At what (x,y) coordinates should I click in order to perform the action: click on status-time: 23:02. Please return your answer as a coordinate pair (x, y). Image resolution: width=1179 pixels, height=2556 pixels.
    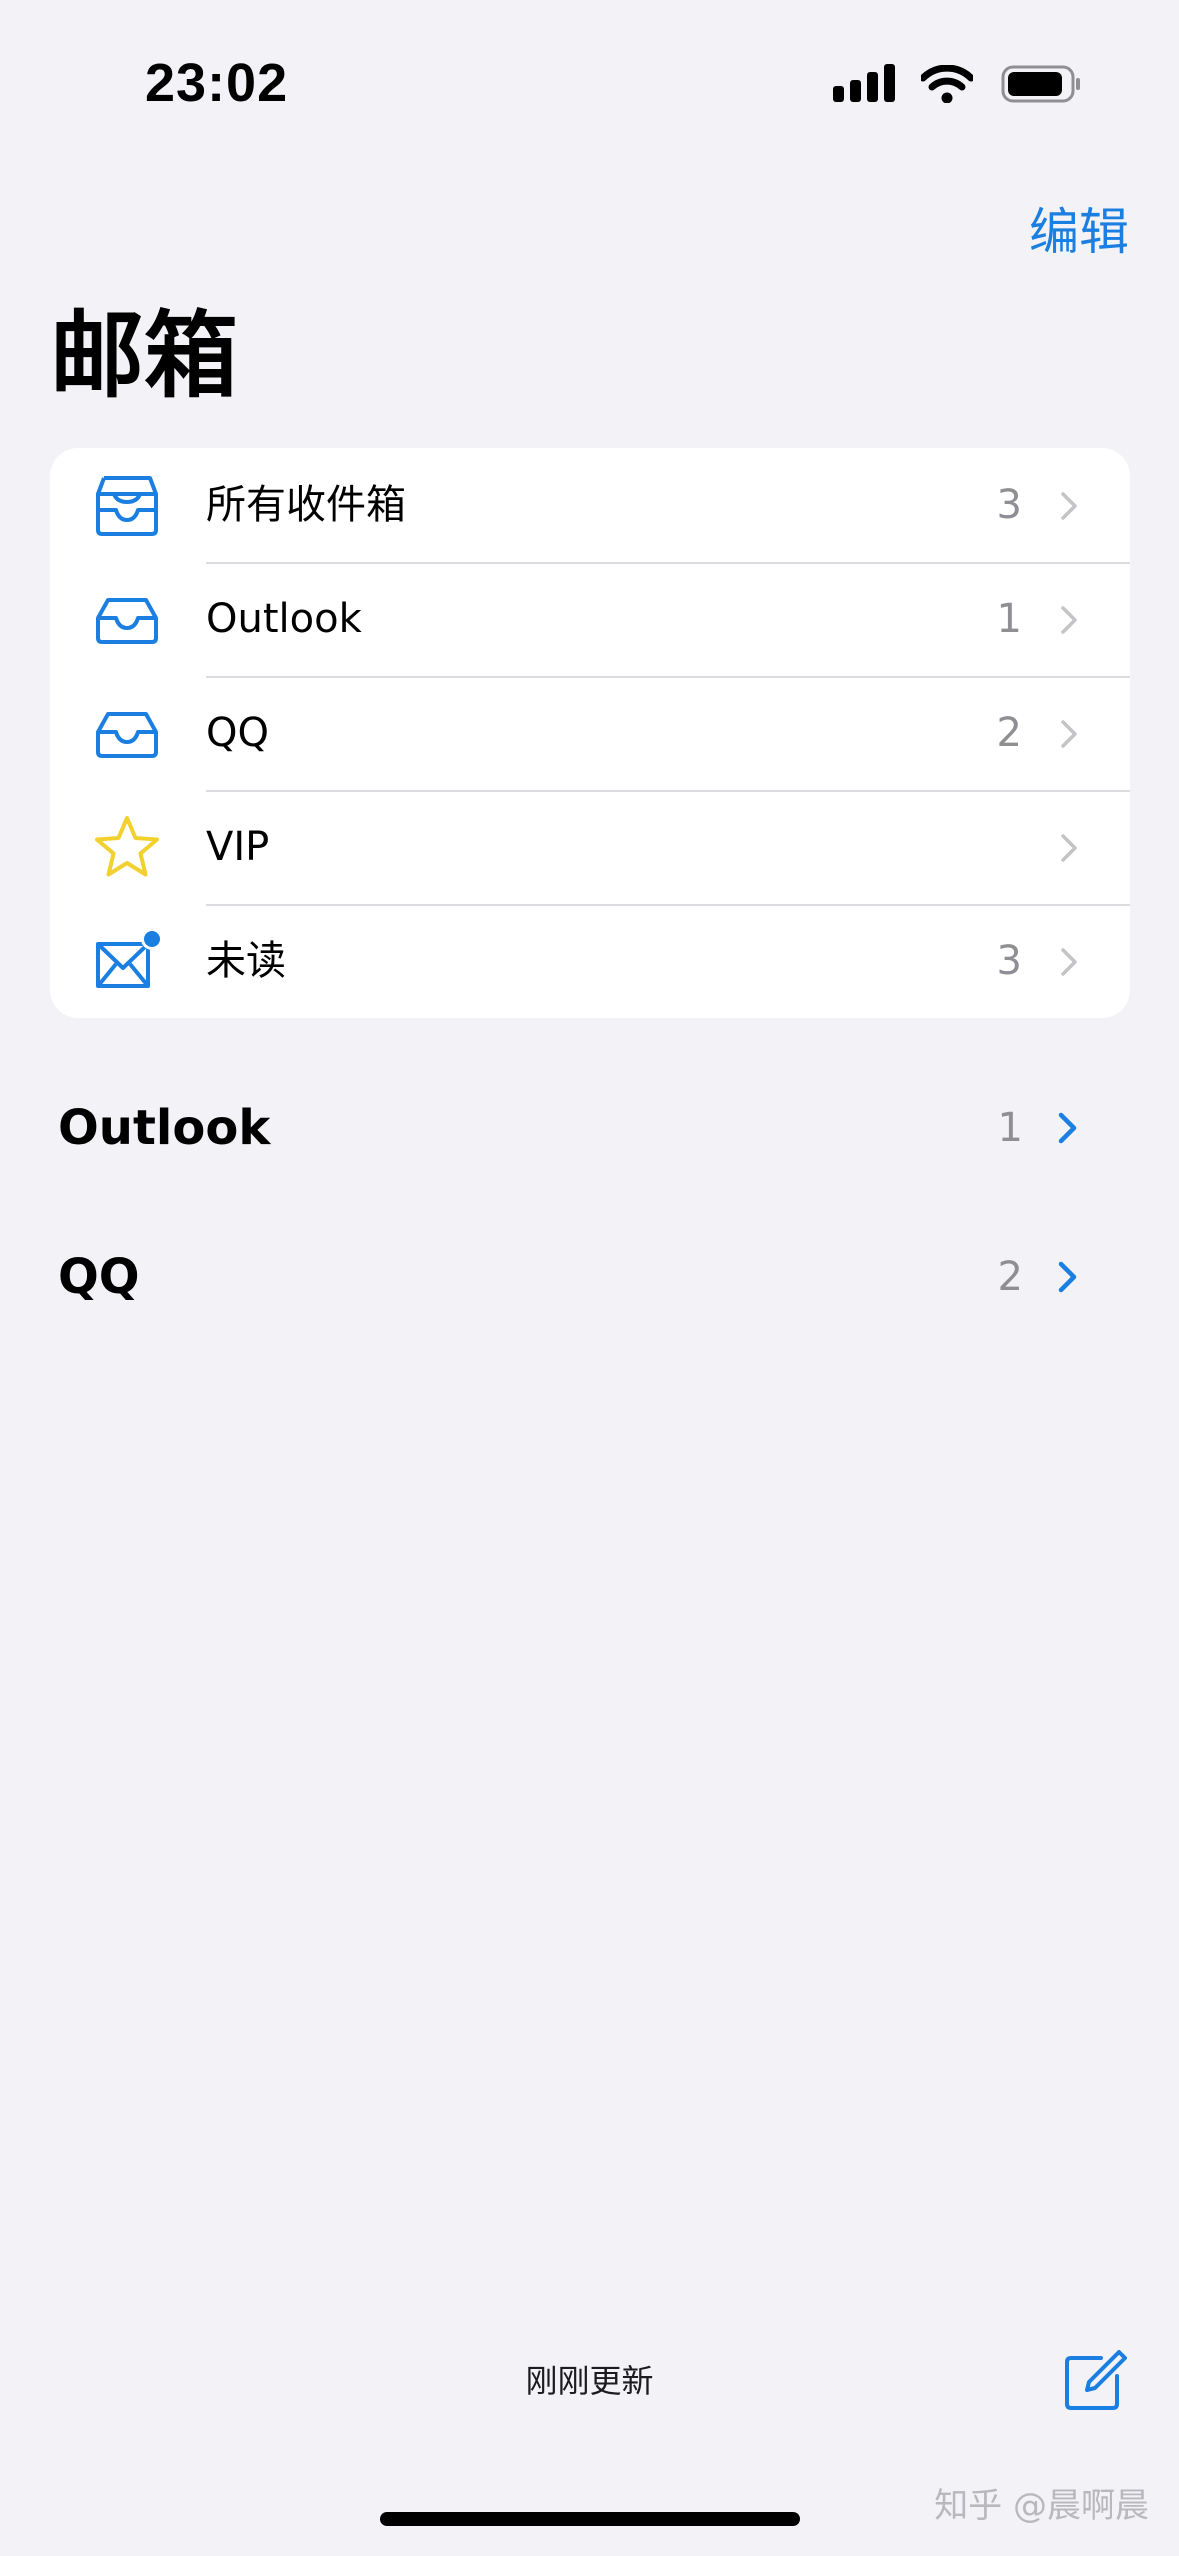
    Looking at the image, I should click on (217, 83).